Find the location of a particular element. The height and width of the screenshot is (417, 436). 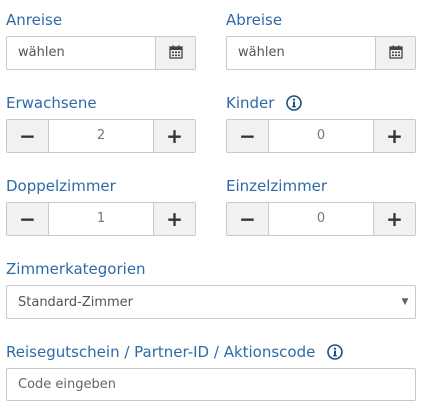

adults-decrement-button: − is located at coordinates (28, 136).